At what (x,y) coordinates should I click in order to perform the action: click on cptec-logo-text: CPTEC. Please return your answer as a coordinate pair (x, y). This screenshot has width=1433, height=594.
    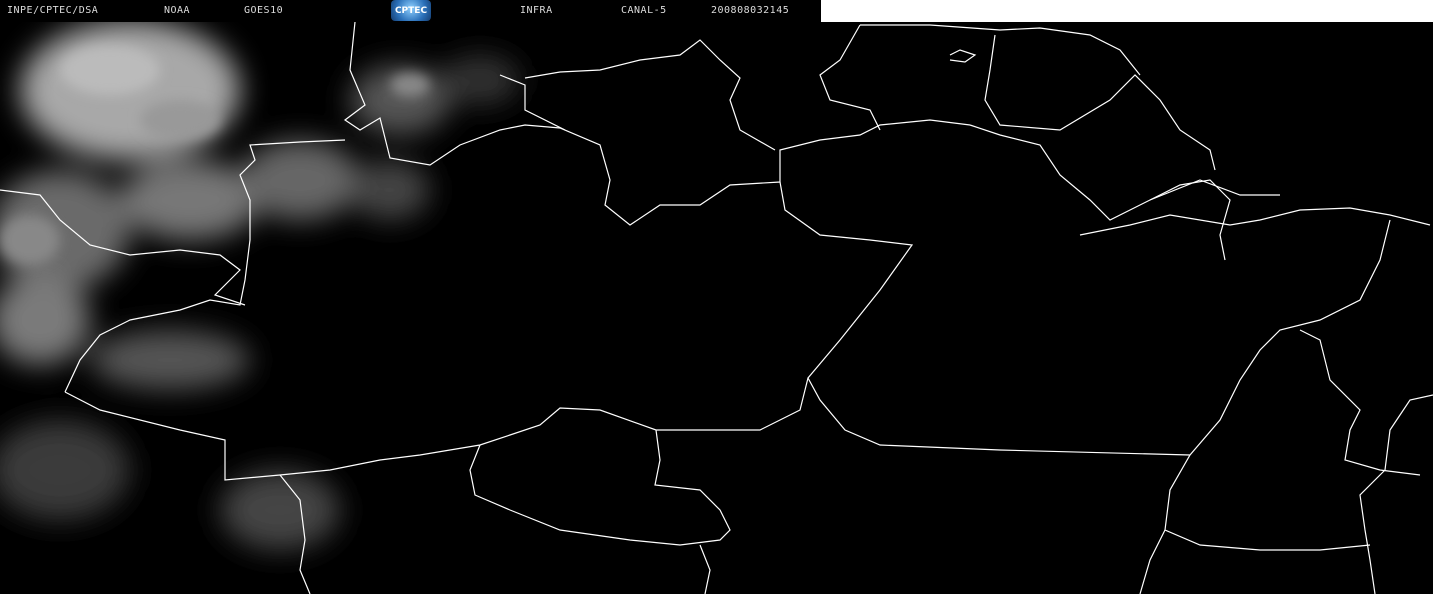
    Looking at the image, I should click on (411, 10).